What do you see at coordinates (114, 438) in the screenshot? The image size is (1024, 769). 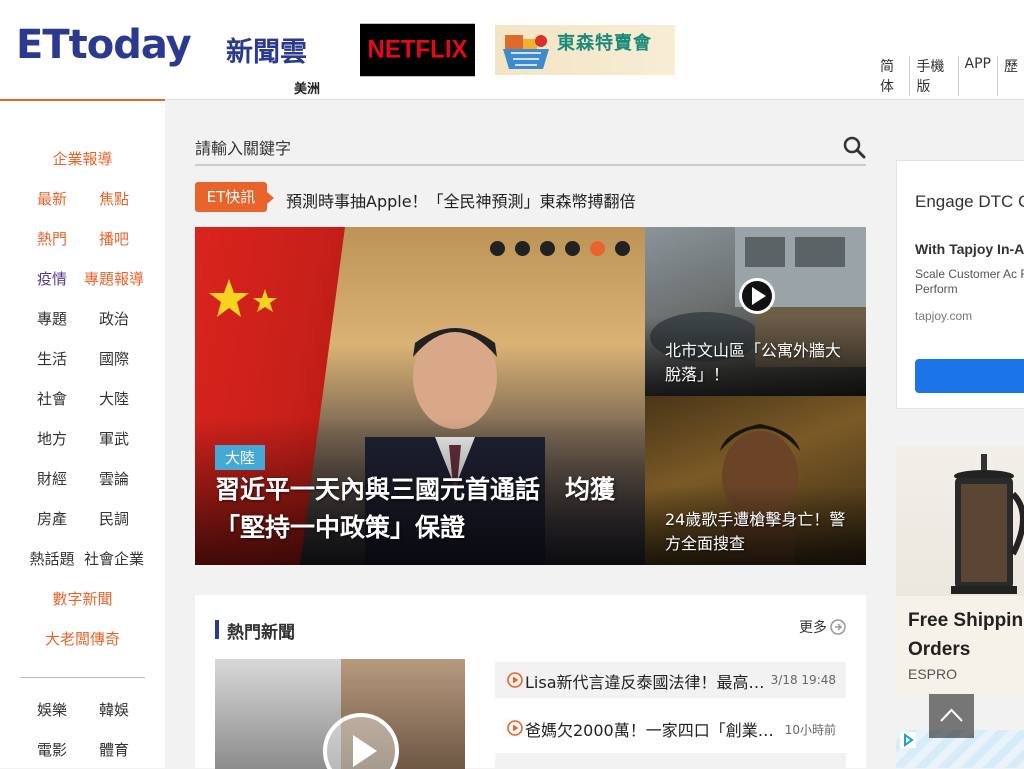 I see `nav-military: 軍武` at bounding box center [114, 438].